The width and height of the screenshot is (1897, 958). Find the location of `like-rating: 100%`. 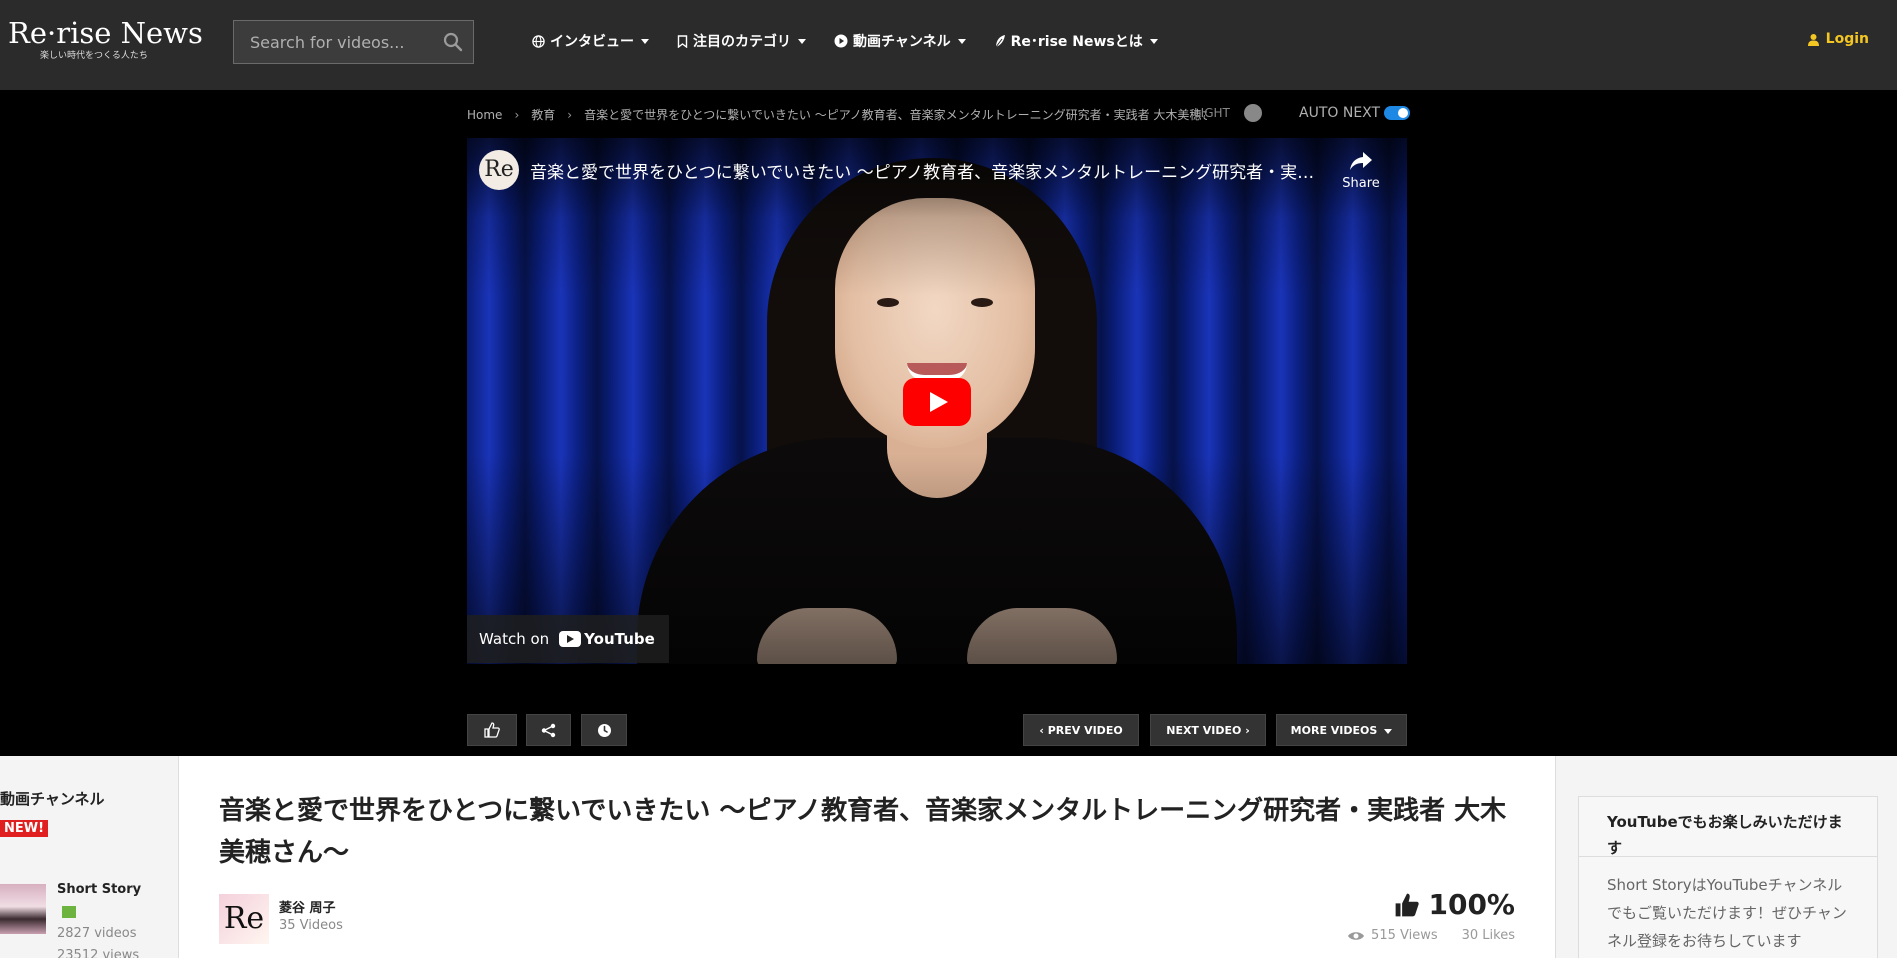

like-rating: 100% is located at coordinates (1454, 904).